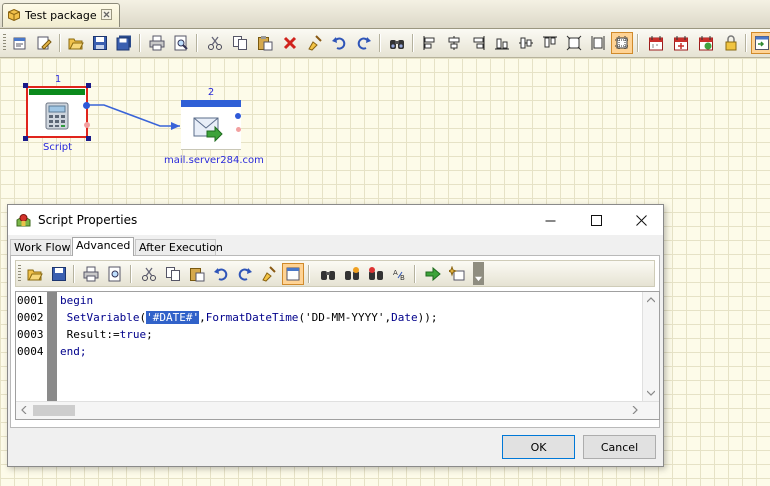 The width and height of the screenshot is (770, 486). Describe the element at coordinates (433, 274) in the screenshot. I see `run-icon` at that location.